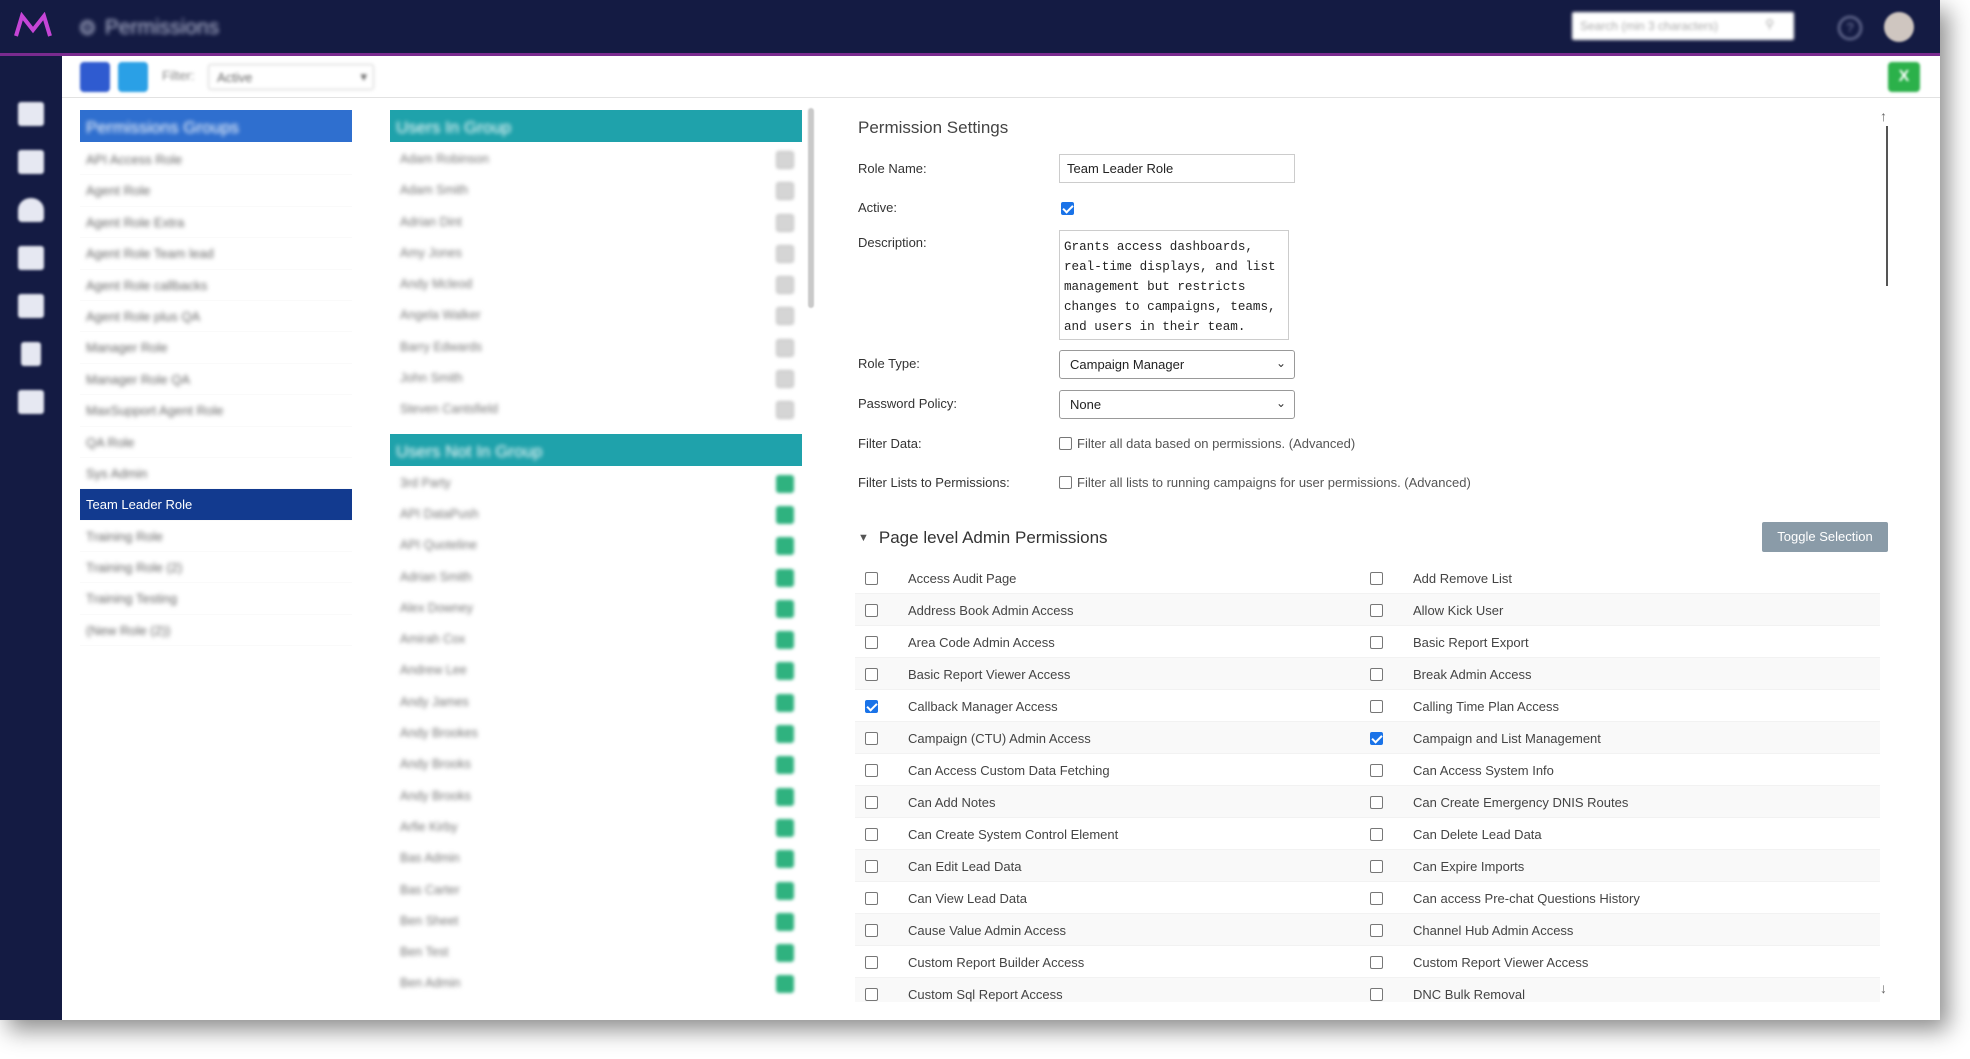 The height and width of the screenshot is (1059, 1970). What do you see at coordinates (1850, 28) in the screenshot?
I see `help-icon: ?` at bounding box center [1850, 28].